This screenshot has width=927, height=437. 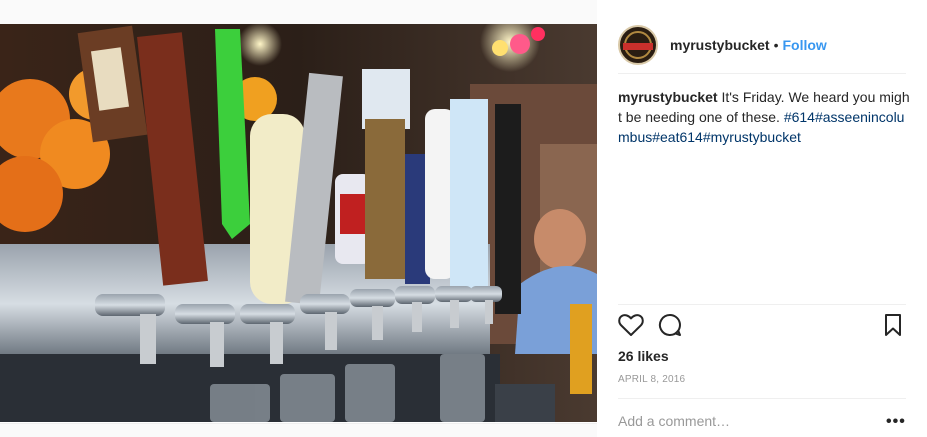 I want to click on post-header: myrustybucket • Follow, so click(x=762, y=45).